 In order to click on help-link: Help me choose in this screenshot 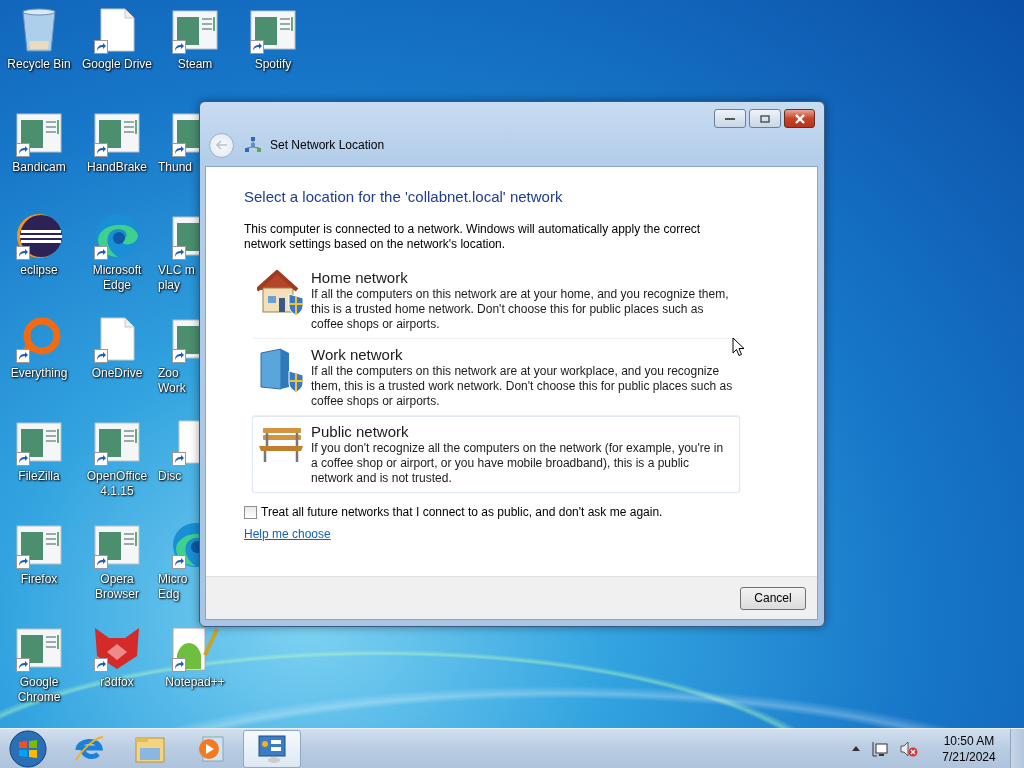, I will do `click(287, 534)`.